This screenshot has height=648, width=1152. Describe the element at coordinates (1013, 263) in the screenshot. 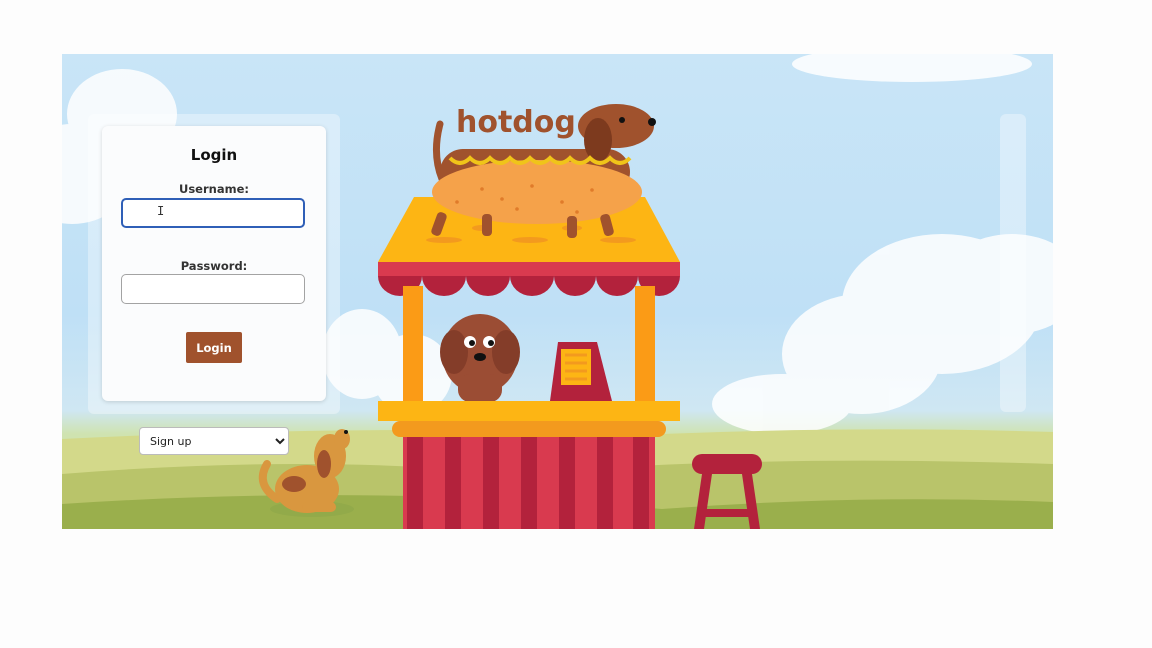

I see `background-panel-right` at that location.